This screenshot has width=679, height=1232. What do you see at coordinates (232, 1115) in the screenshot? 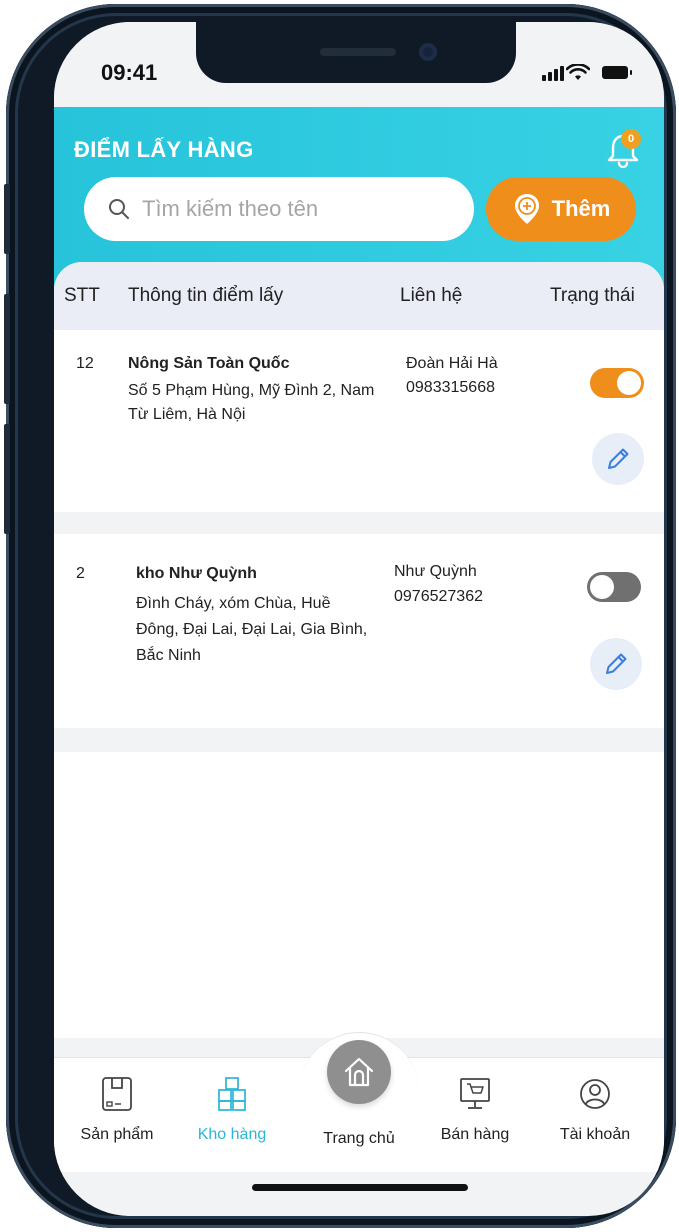
I see `nav-item-warehouse: Kho hàng` at bounding box center [232, 1115].